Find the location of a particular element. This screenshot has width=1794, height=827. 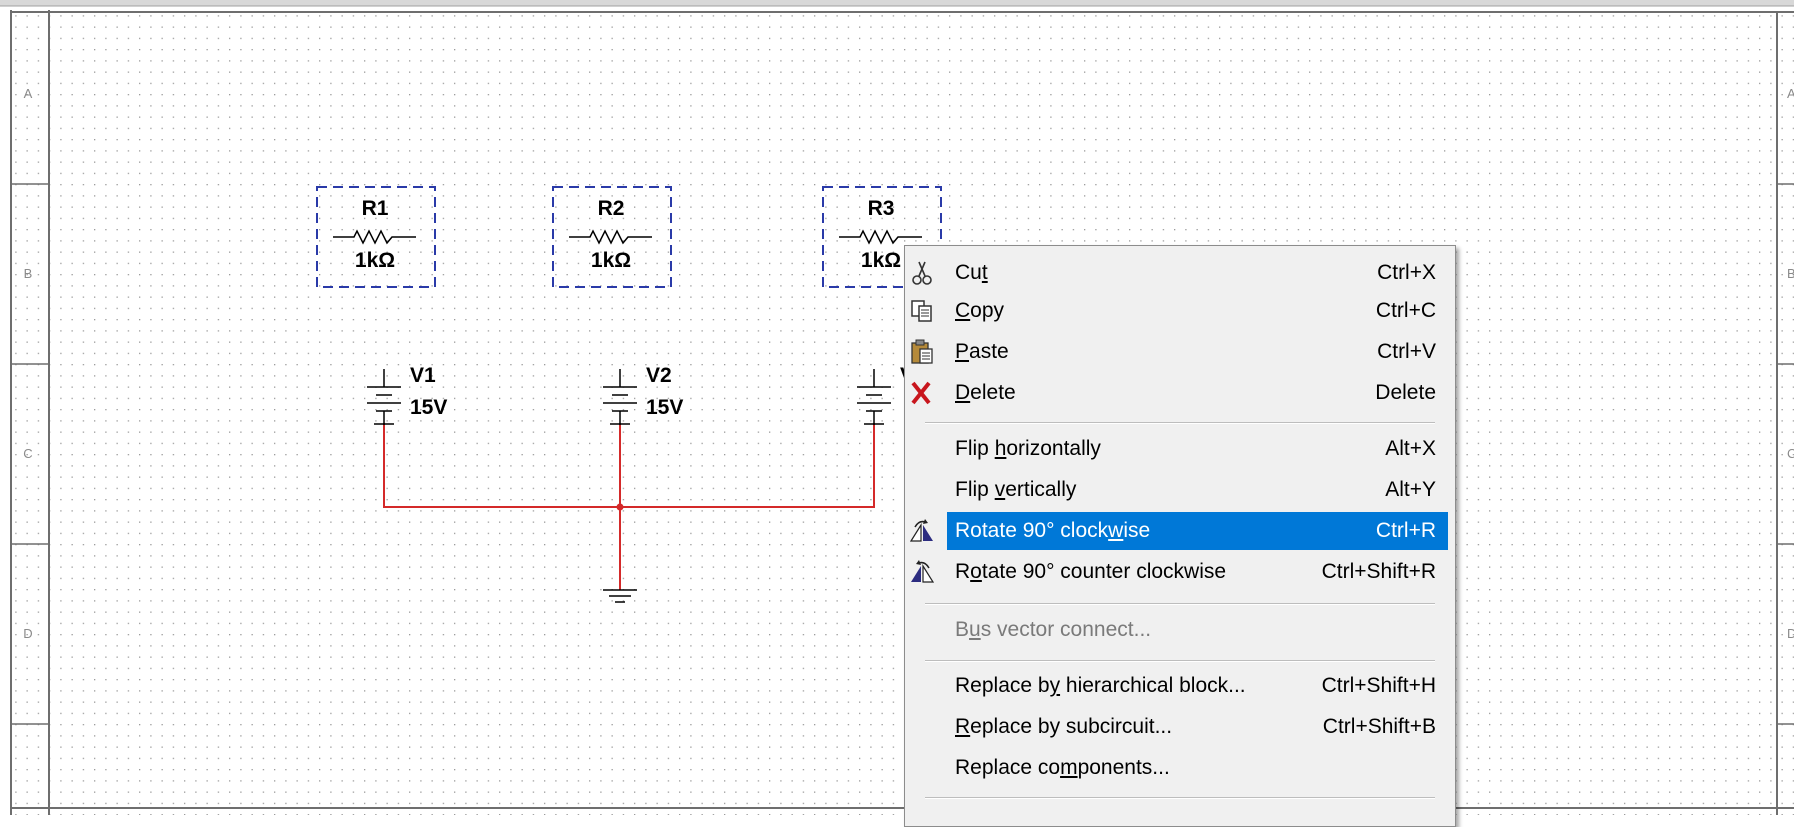

source-ref: V1 is located at coordinates (423, 375).